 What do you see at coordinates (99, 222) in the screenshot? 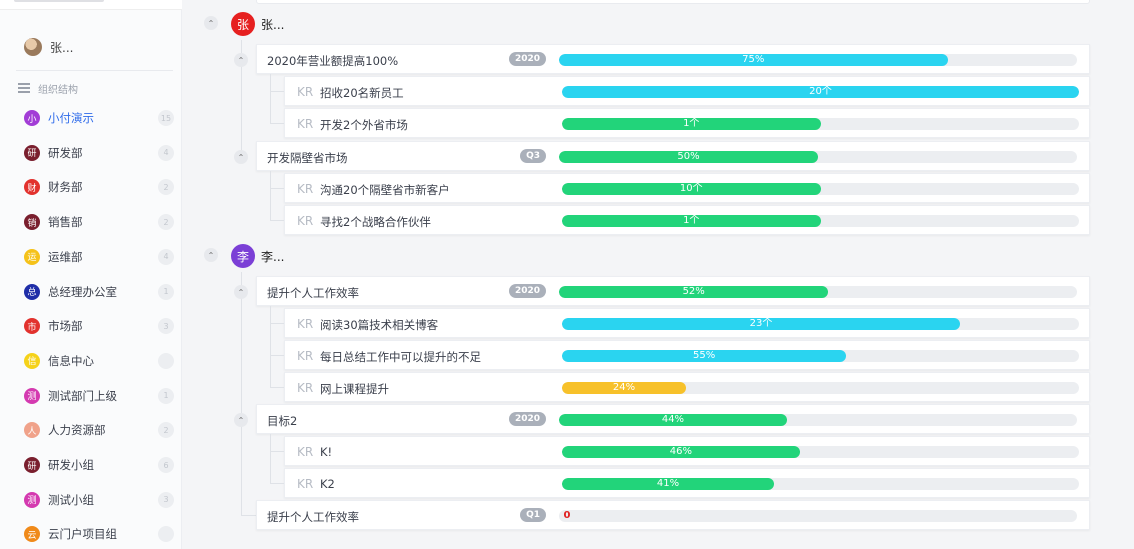
I see `sidebar-item-department: 销销售部 2` at bounding box center [99, 222].